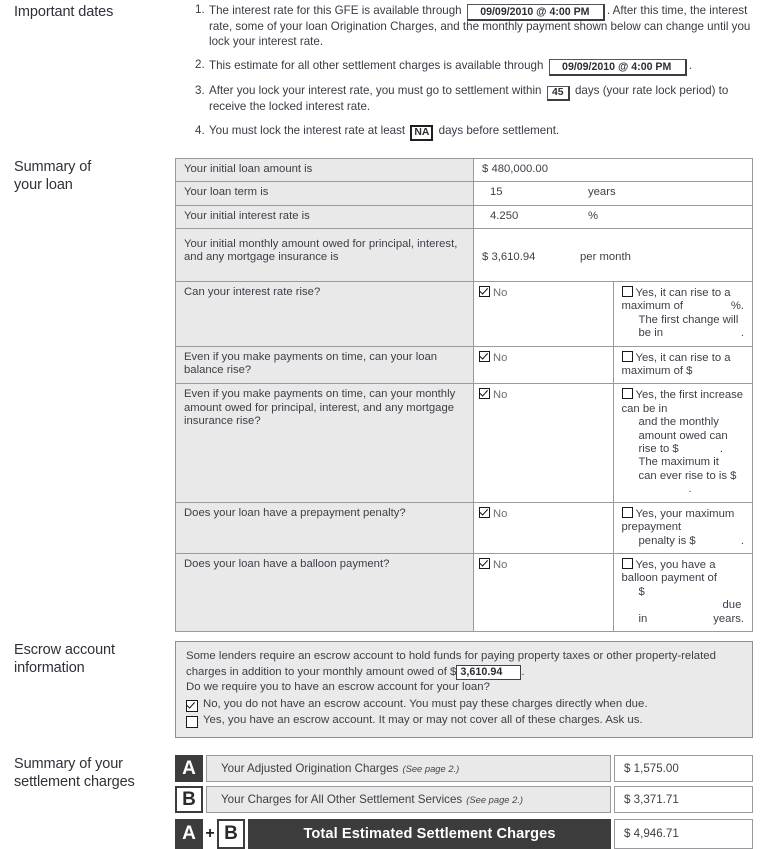  I want to click on monthly-amount-number: $ 3,610.94, so click(531, 257).